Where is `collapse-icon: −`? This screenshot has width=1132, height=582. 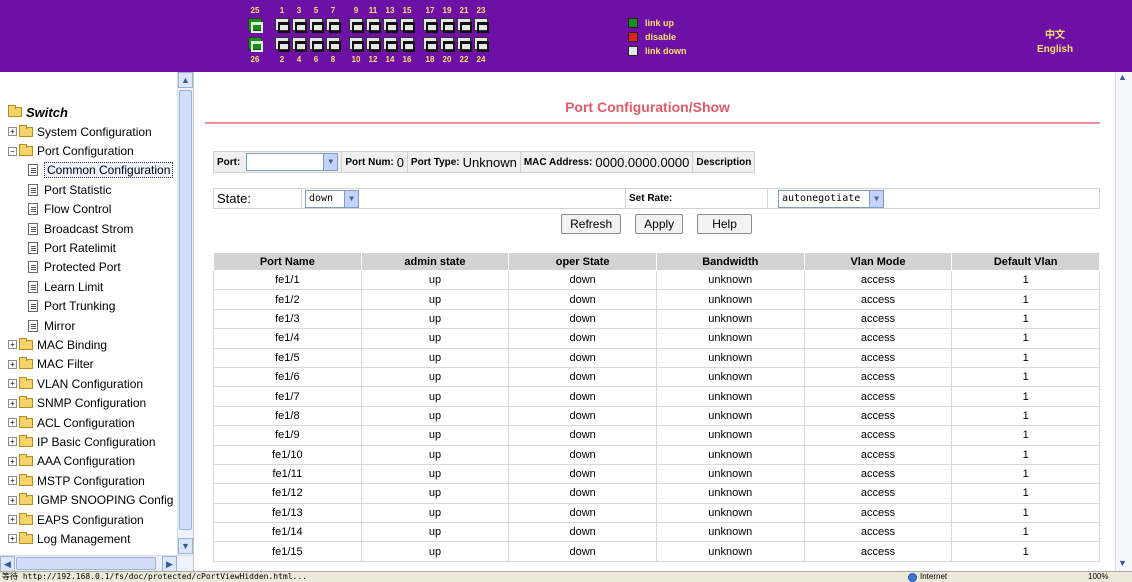 collapse-icon: − is located at coordinates (12, 151).